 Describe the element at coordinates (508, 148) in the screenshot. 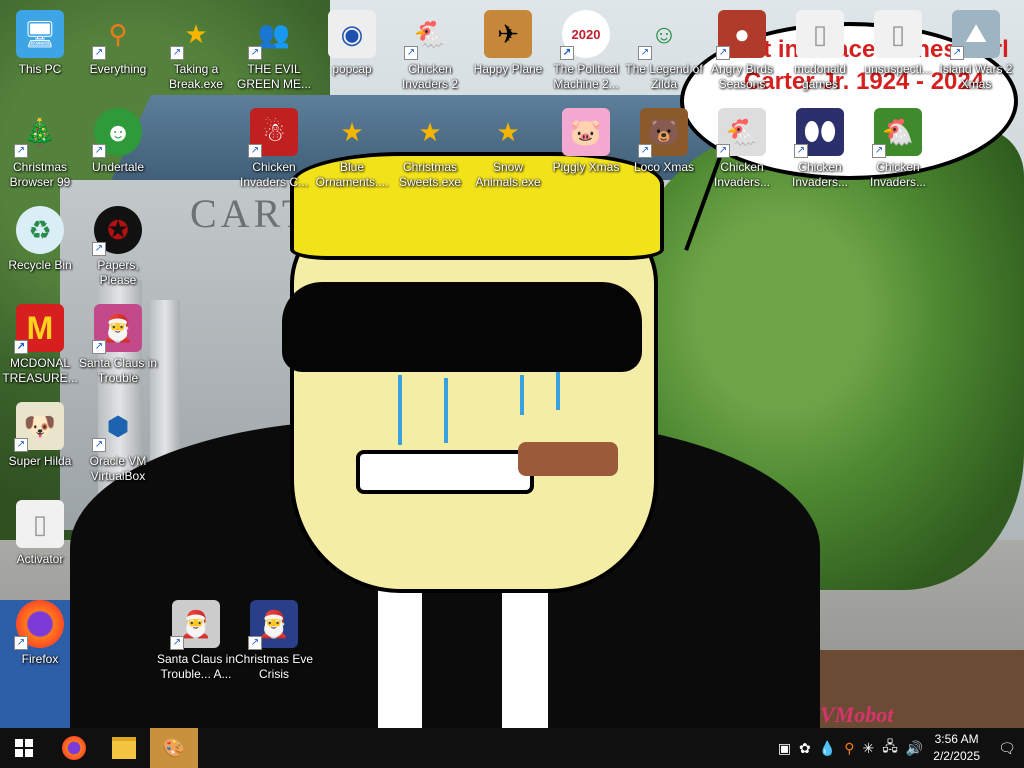

I see `desktop-icon-snow-animals: ★ Snow Animals.exe` at that location.